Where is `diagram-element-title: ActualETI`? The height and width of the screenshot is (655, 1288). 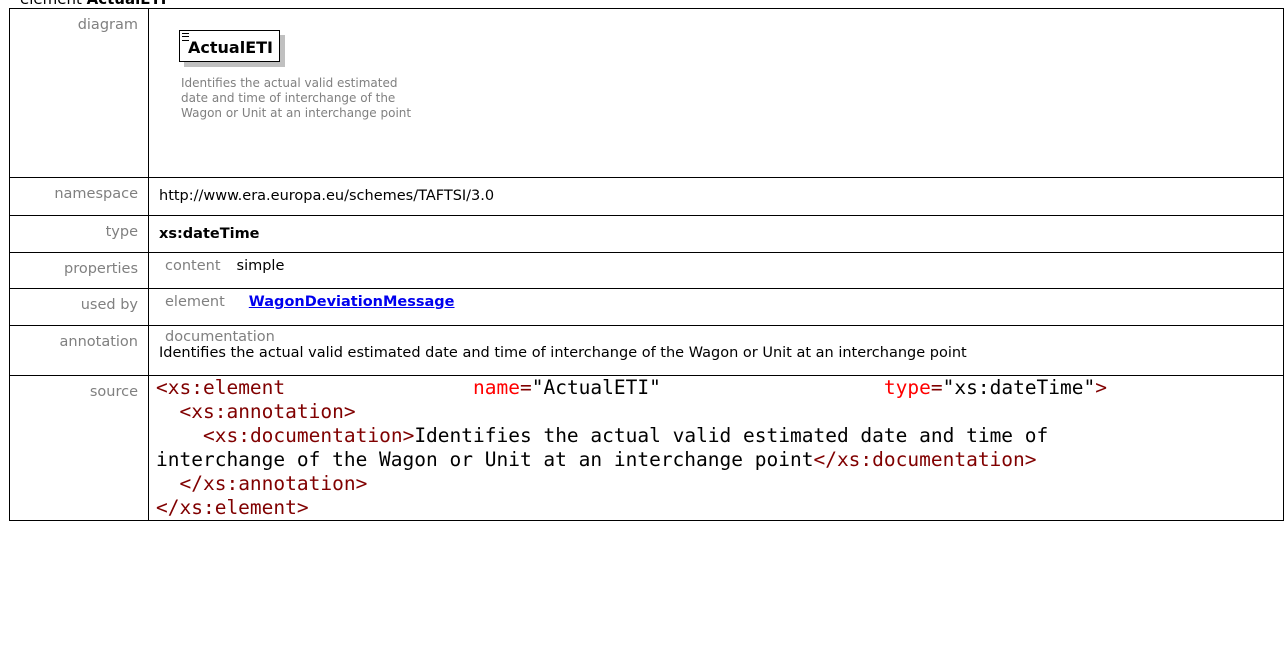 diagram-element-title: ActualETI is located at coordinates (230, 47).